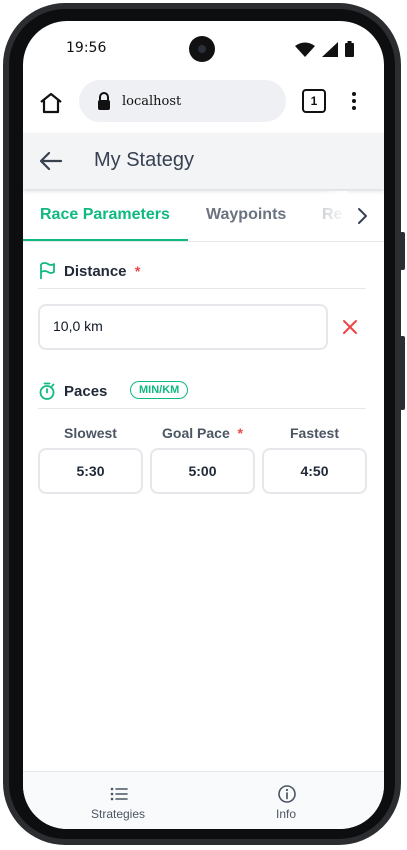  What do you see at coordinates (50, 161) in the screenshot?
I see `back-arrow-icon` at bounding box center [50, 161].